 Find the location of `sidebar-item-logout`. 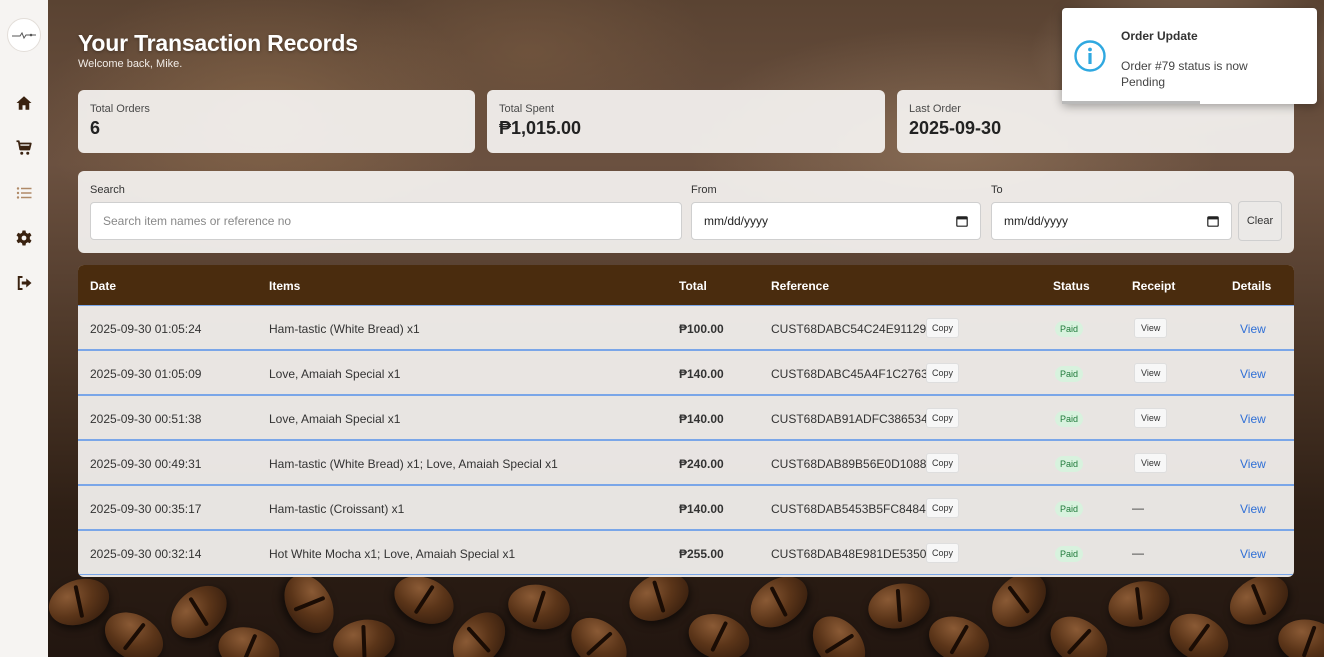

sidebar-item-logout is located at coordinates (24, 283).